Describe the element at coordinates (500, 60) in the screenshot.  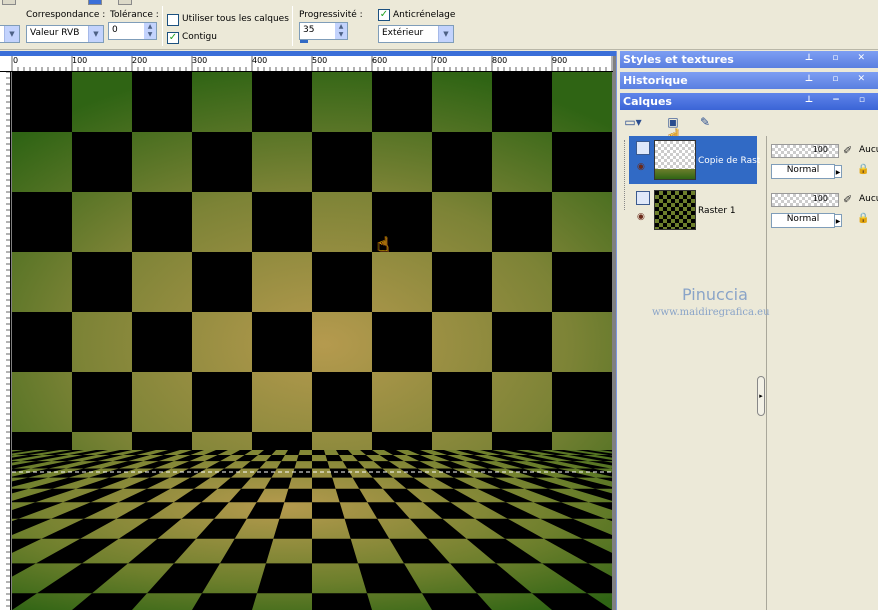
I see `ruler-label: 800` at that location.